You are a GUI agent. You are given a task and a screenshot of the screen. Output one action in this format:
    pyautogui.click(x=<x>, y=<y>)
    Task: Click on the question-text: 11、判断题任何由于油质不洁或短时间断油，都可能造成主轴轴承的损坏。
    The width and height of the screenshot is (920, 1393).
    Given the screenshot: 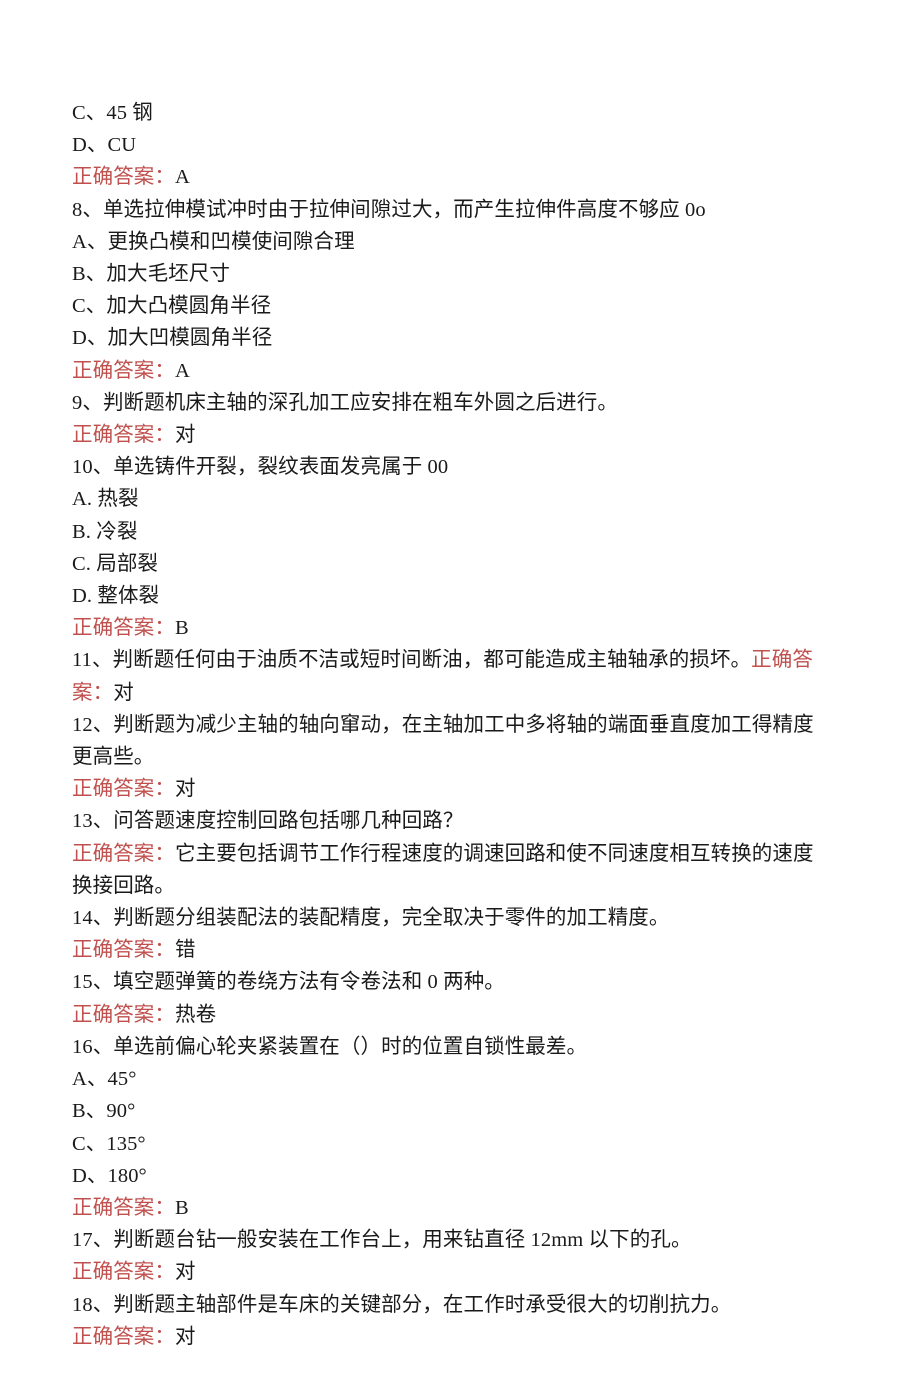 What is the action you would take?
    pyautogui.click(x=412, y=660)
    